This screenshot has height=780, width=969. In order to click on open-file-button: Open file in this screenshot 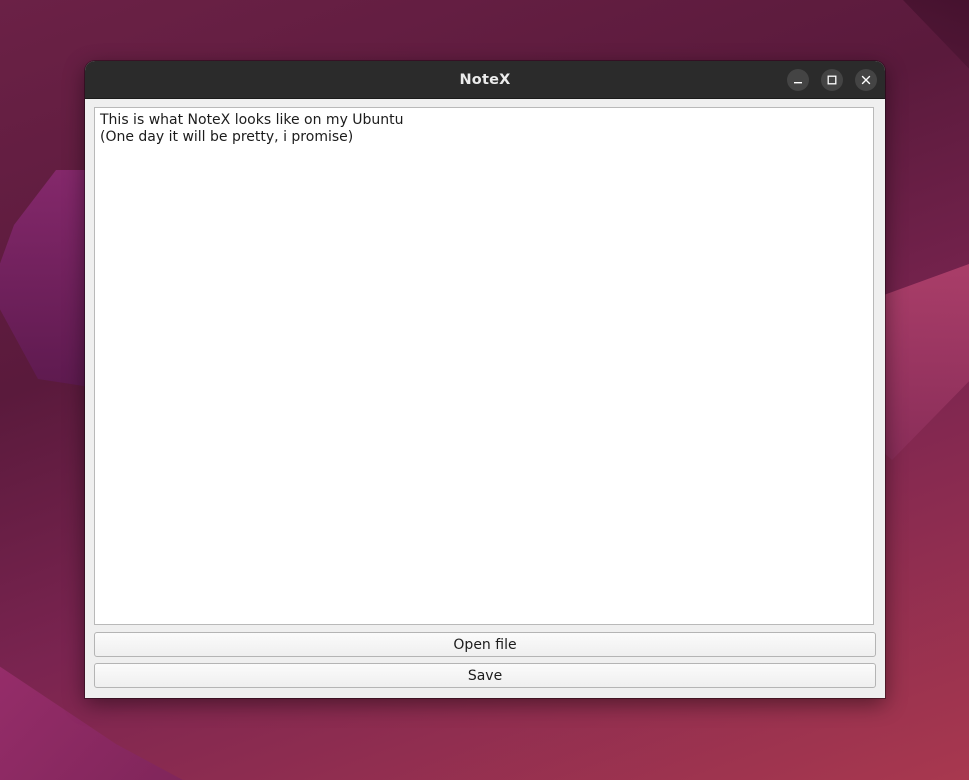, I will do `click(485, 644)`.